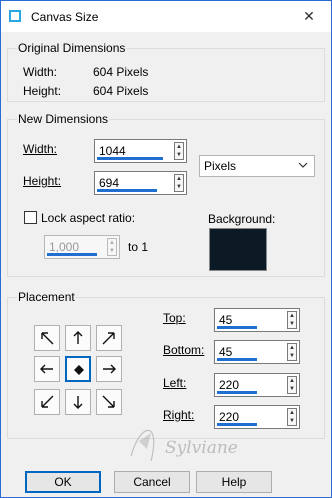  What do you see at coordinates (257, 385) in the screenshot?
I see `left-spinner: 220 ▲ ▼` at bounding box center [257, 385].